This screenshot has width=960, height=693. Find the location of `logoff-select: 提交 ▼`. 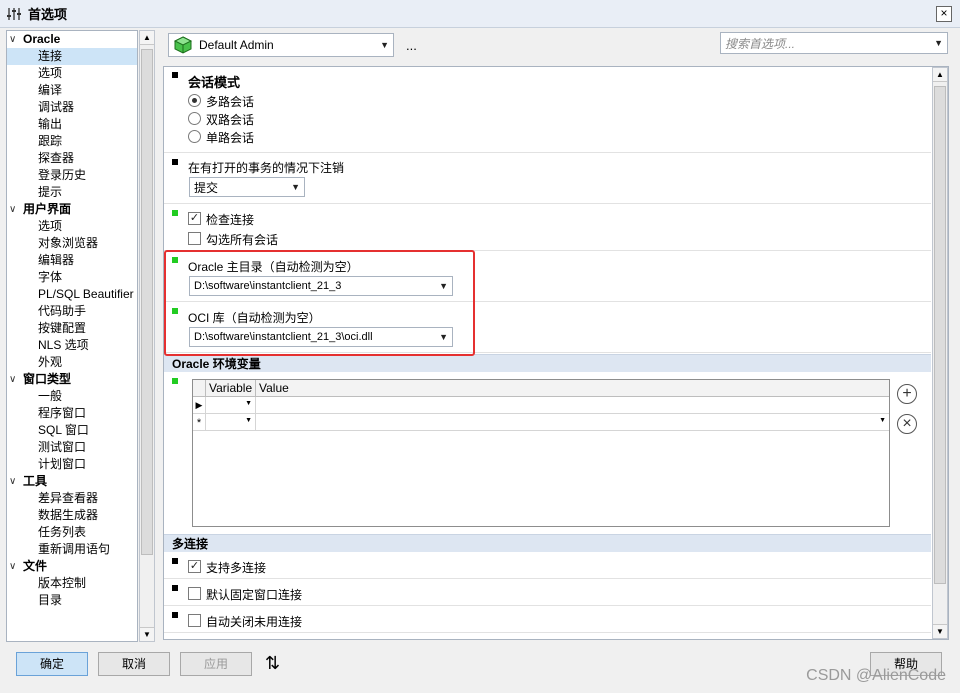

logoff-select: 提交 ▼ is located at coordinates (247, 187).